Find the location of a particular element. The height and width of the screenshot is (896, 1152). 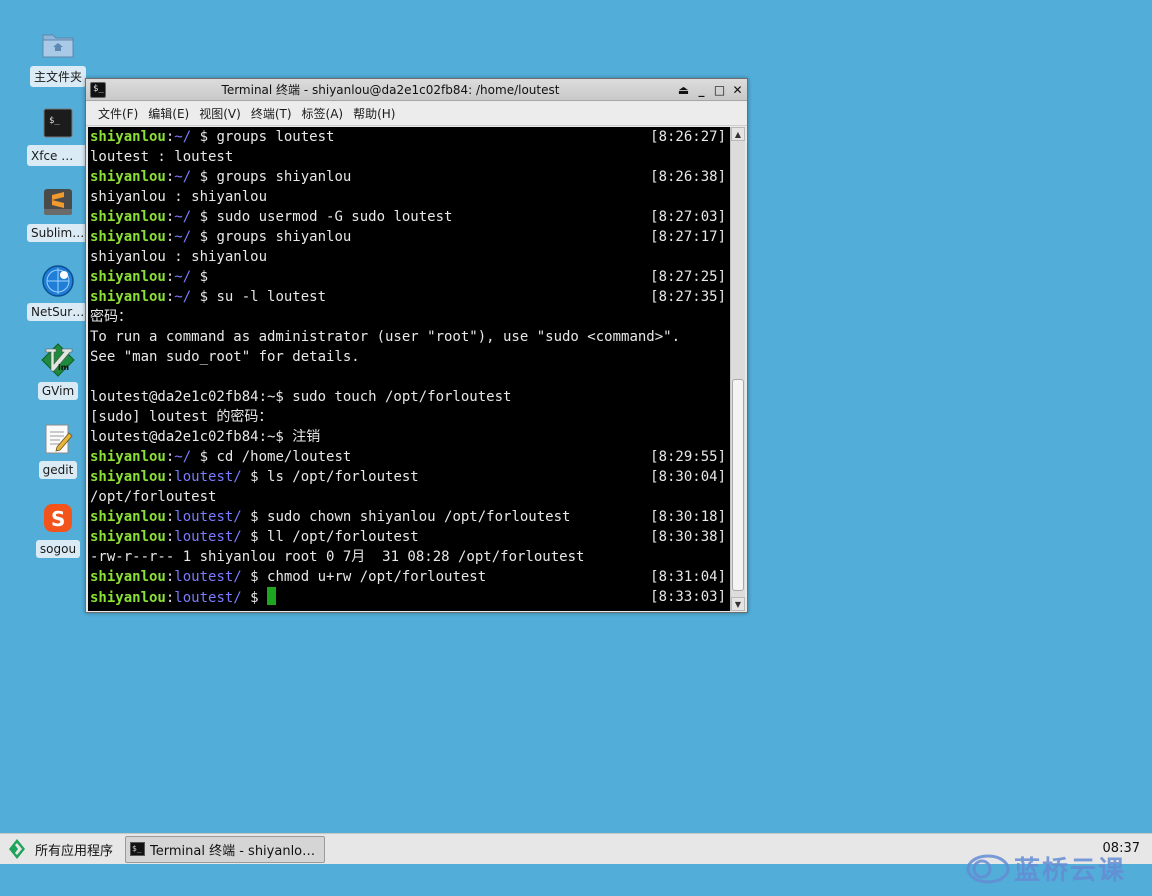

output-text: See "man sudo_root" for details. is located at coordinates (225, 357).